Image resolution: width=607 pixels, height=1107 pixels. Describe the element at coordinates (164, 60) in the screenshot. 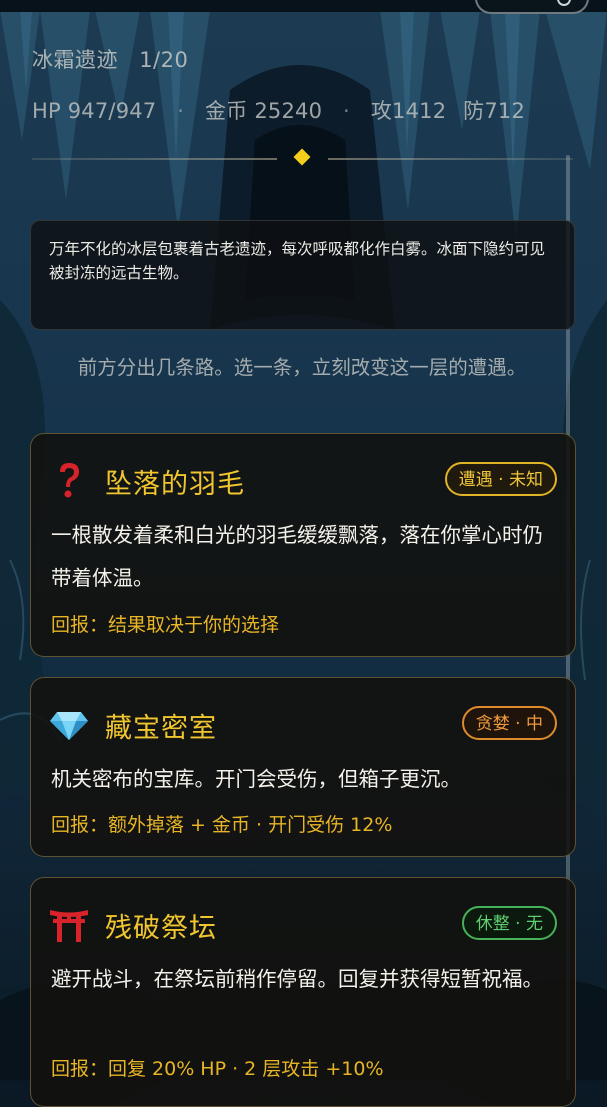

I see `floor-progress: 1/20` at that location.